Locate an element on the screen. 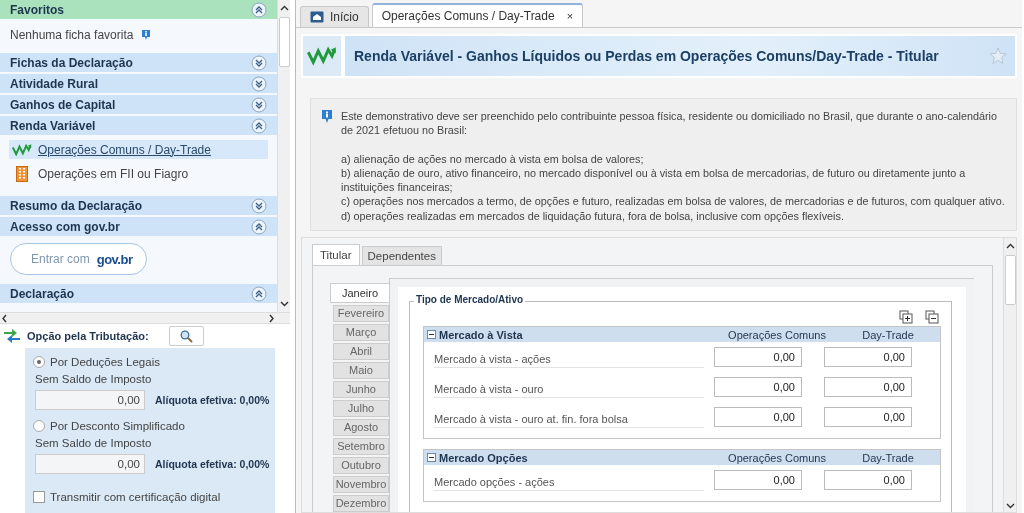  star-icon is located at coordinates (998, 56).